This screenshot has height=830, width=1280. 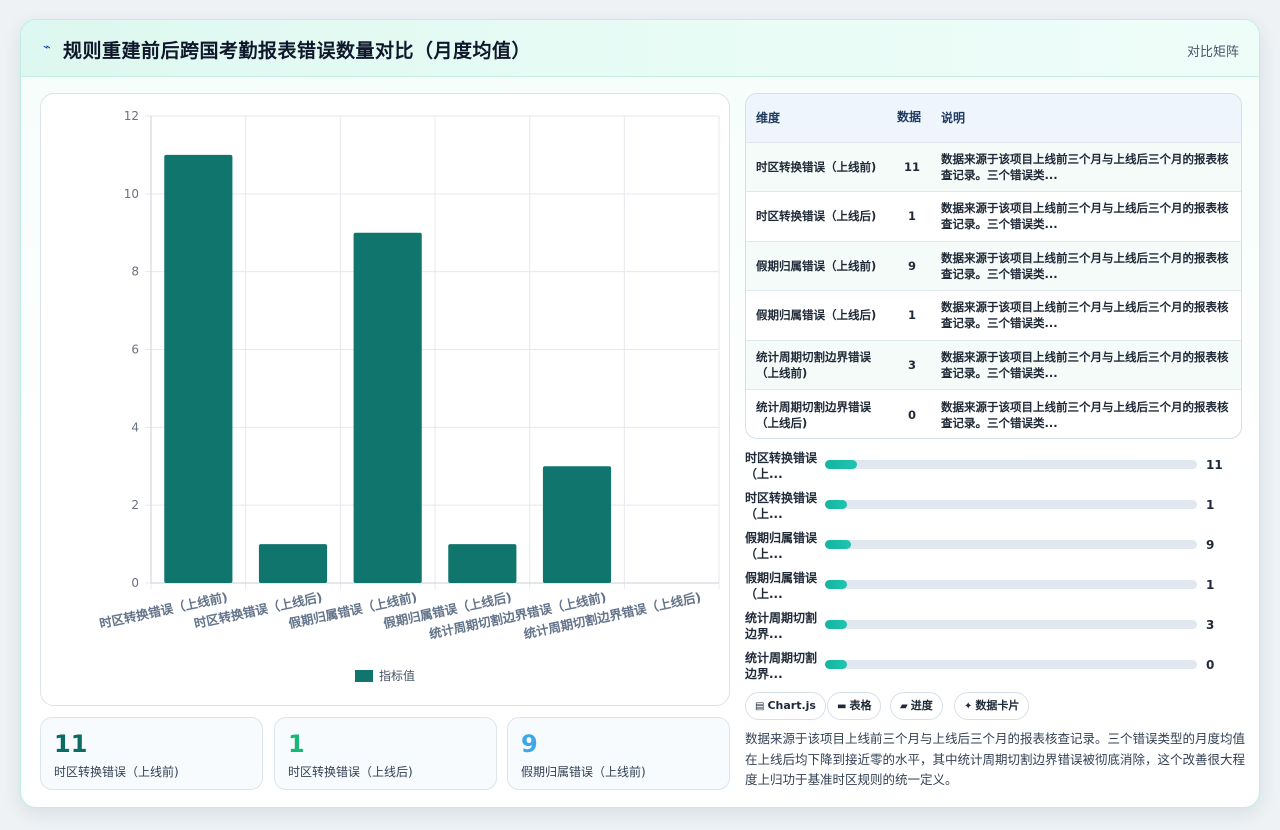 I want to click on dimension-cell: 时区转换错误（上线前), so click(x=816, y=166).